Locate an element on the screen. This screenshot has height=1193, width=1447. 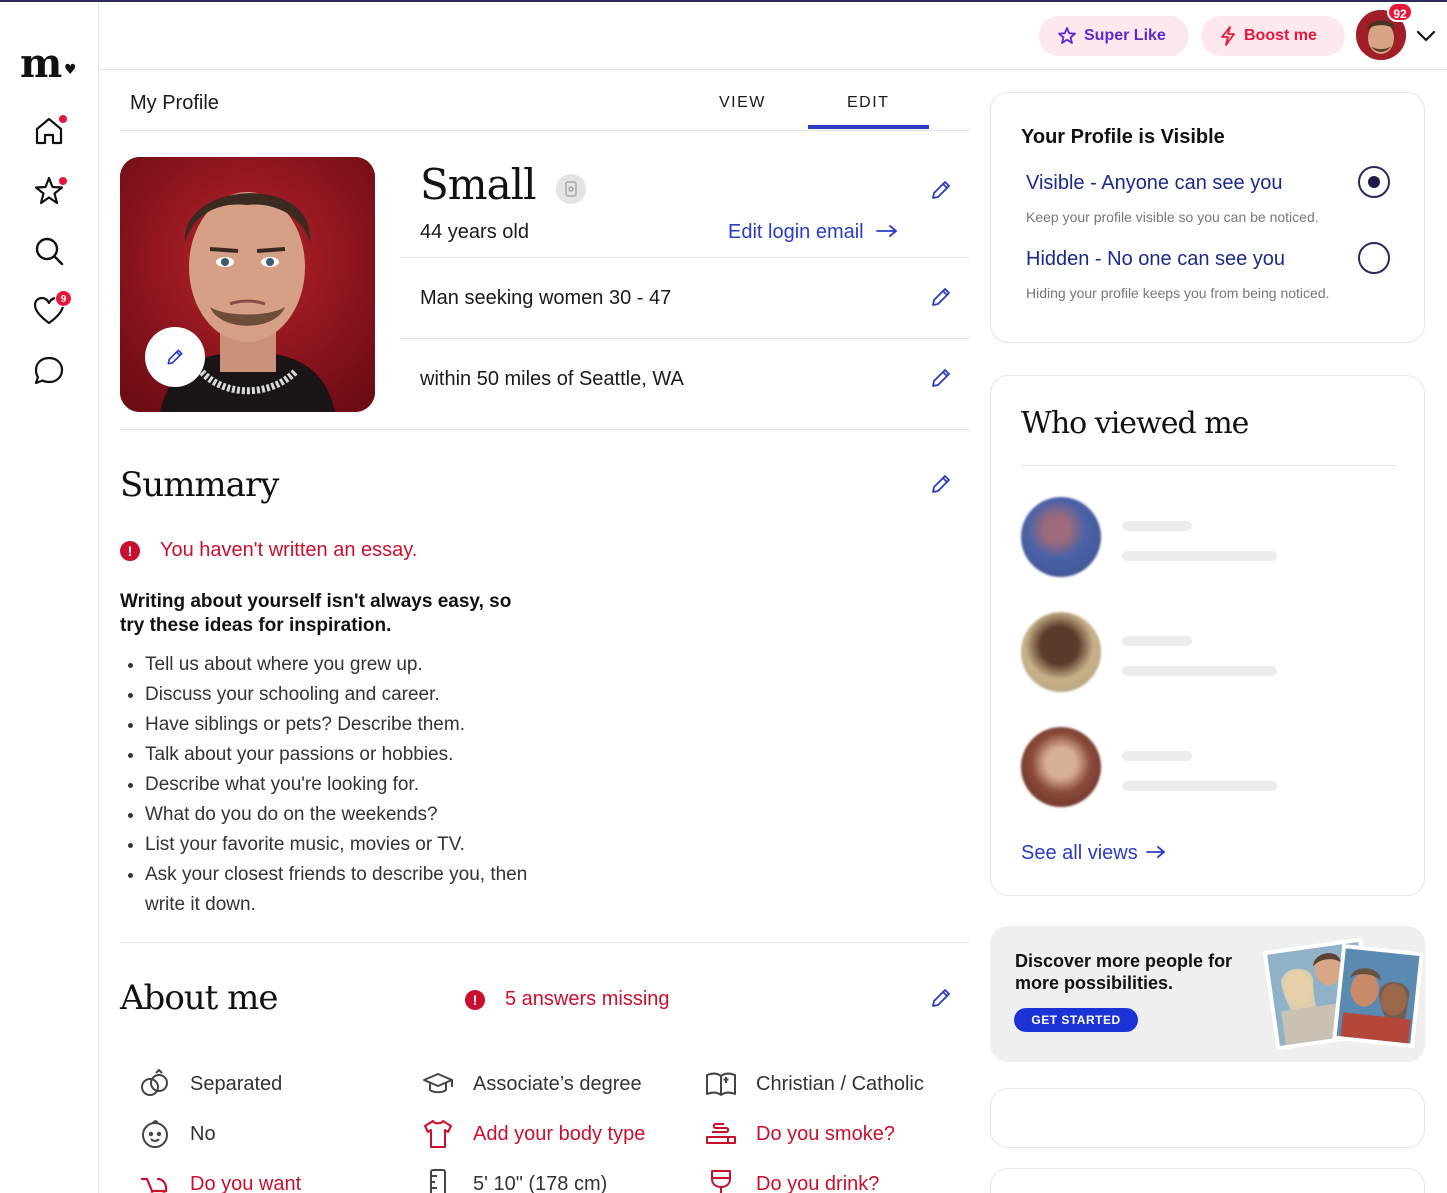
profile-photo is located at coordinates (247, 284).